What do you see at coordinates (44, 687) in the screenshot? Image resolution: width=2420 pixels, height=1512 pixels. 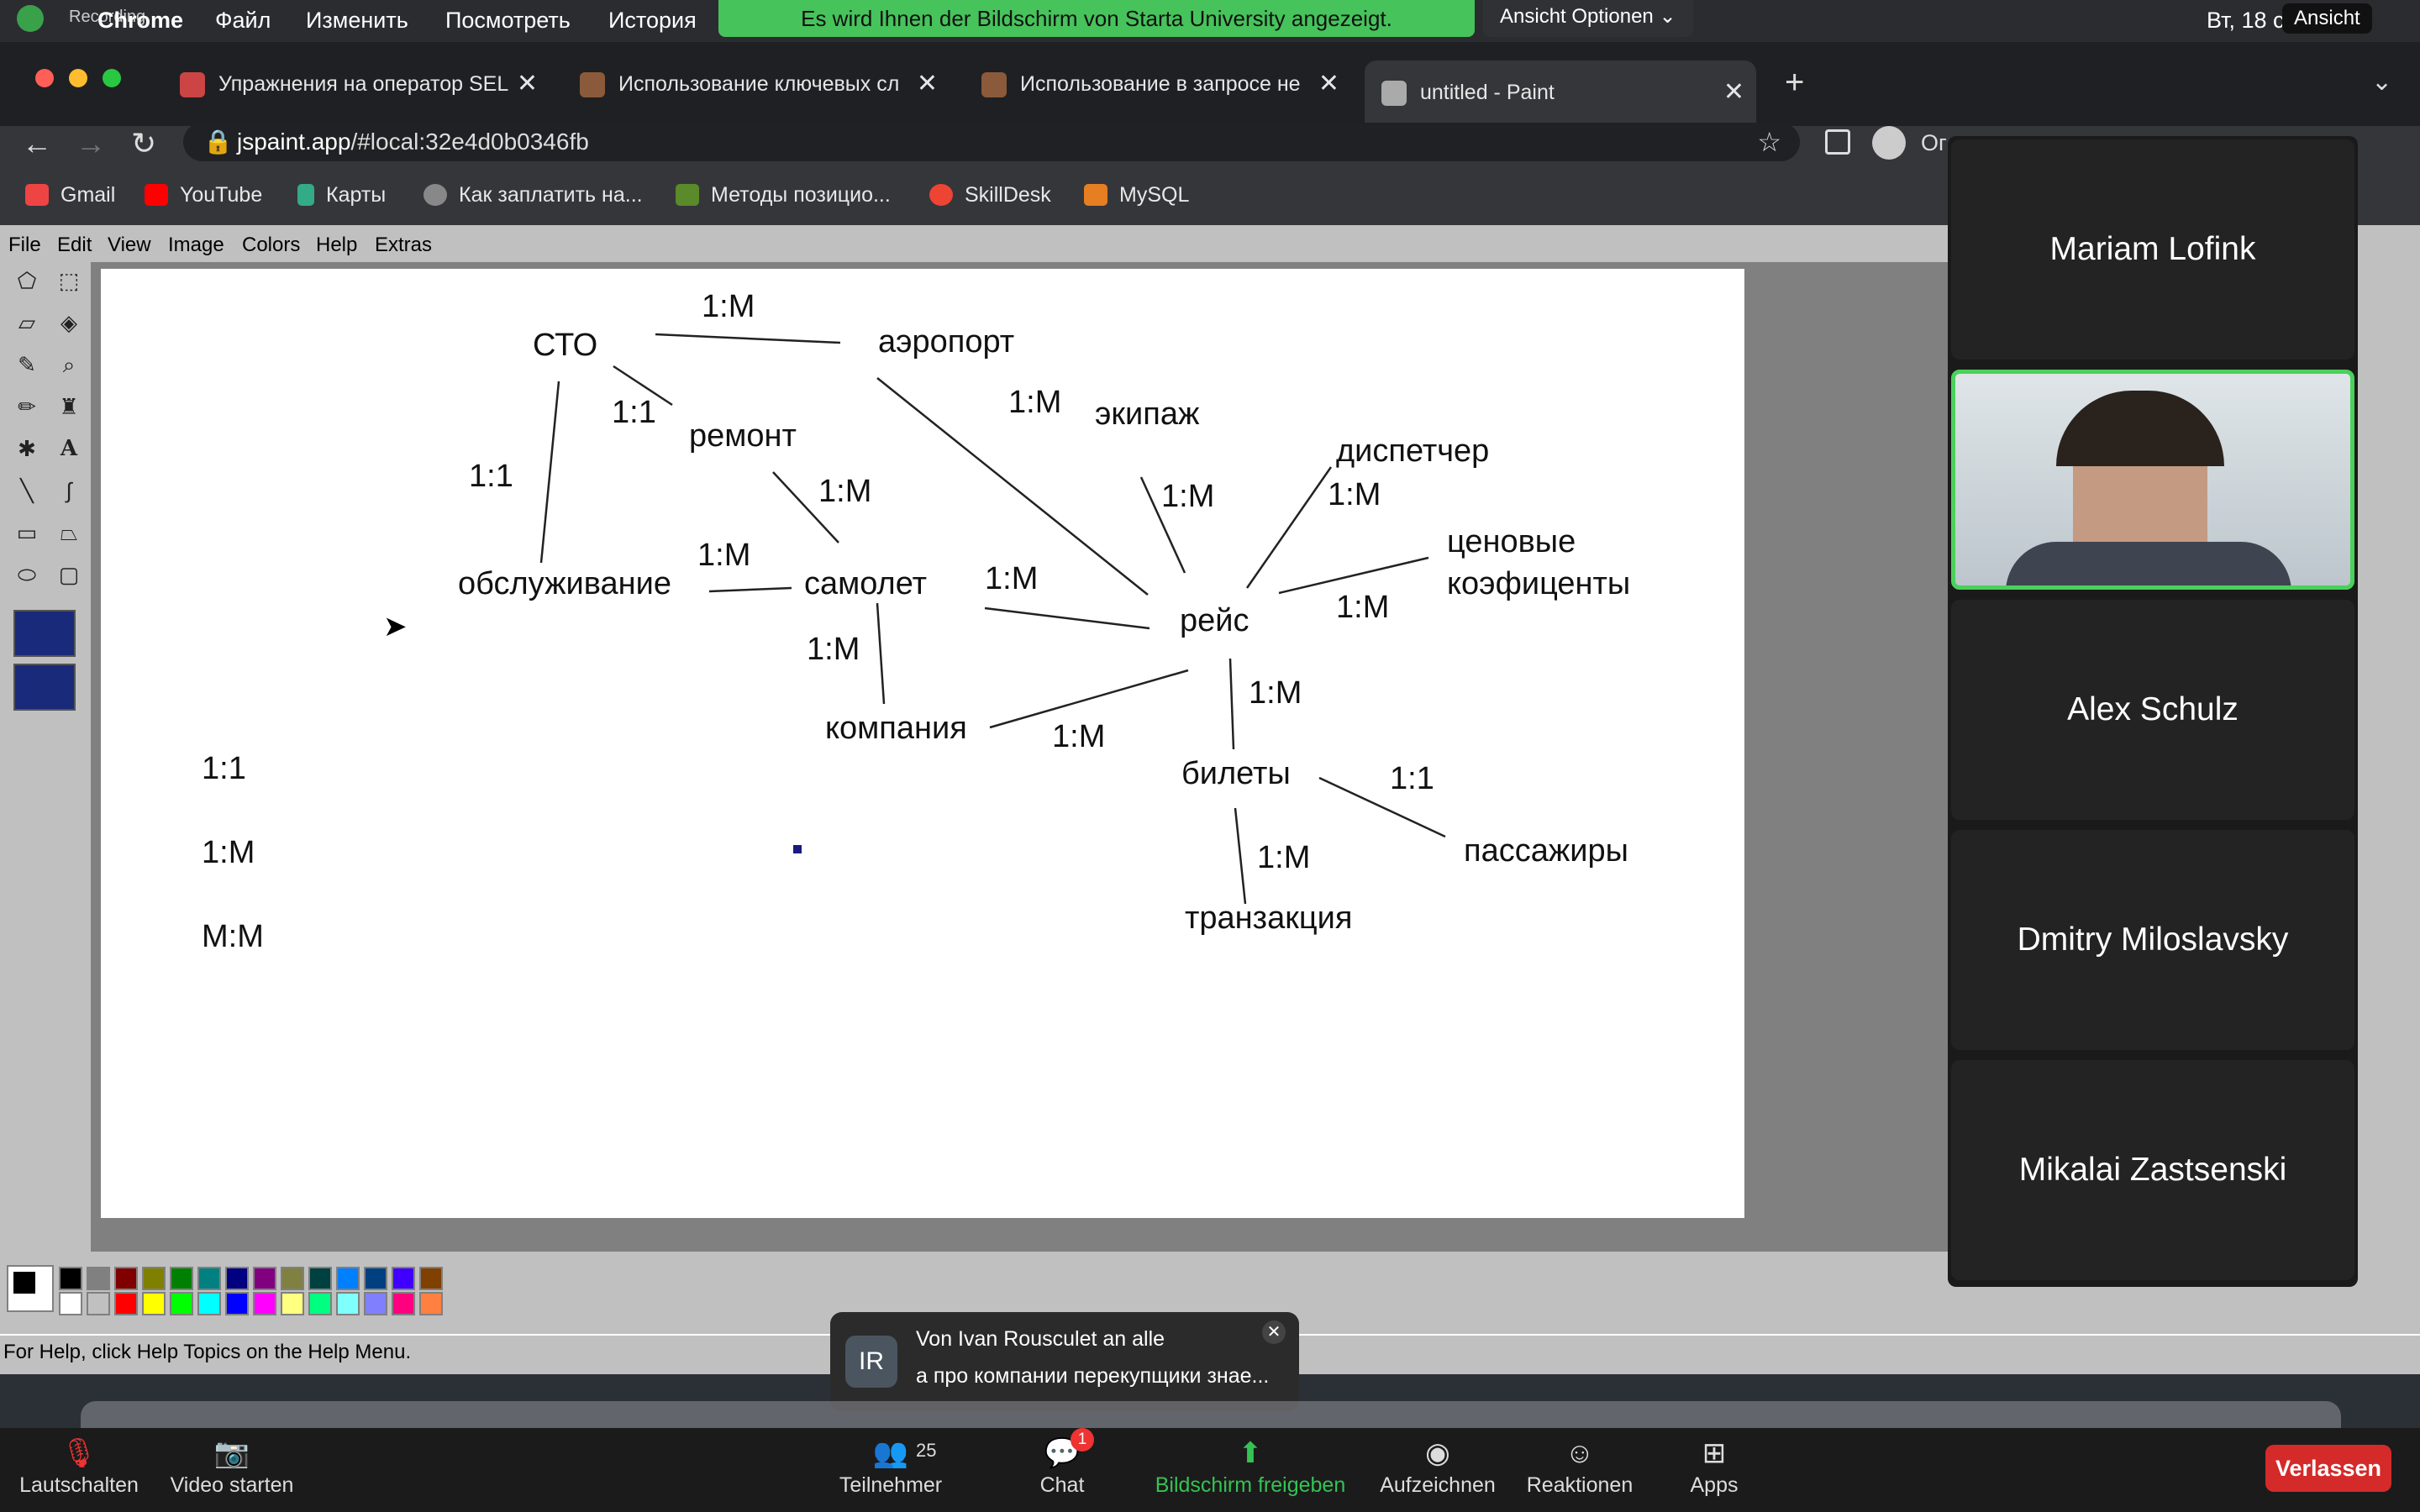 I see `tool-option-transparent` at bounding box center [44, 687].